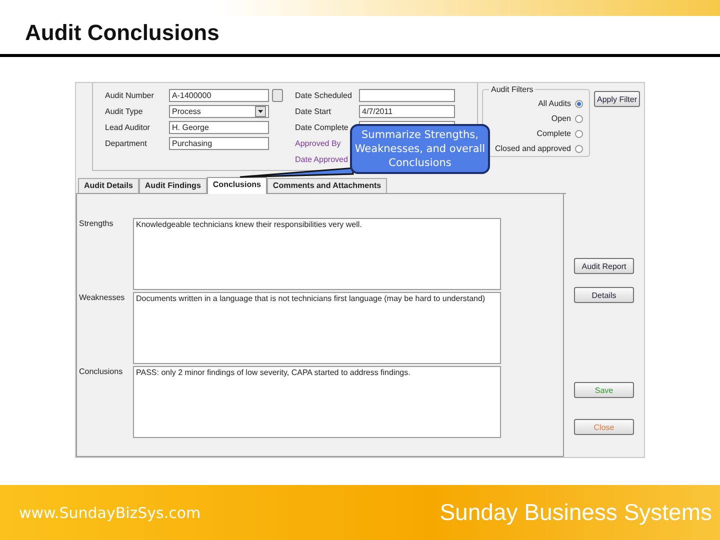 The height and width of the screenshot is (540, 720). What do you see at coordinates (236, 185) in the screenshot?
I see `tab: Conclusions` at bounding box center [236, 185].